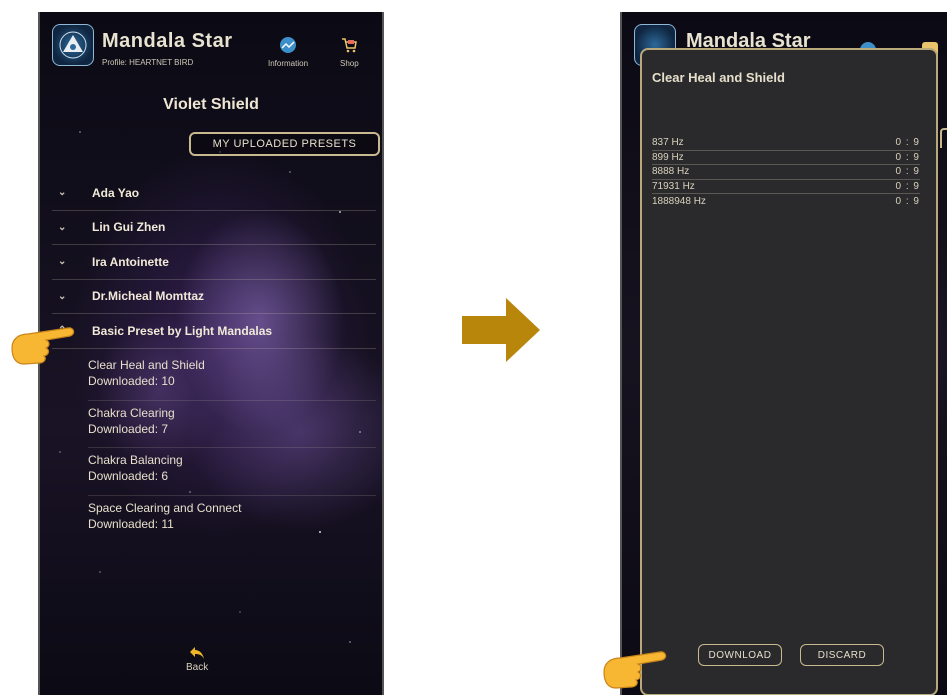 The height and width of the screenshot is (695, 947). What do you see at coordinates (232, 424) in the screenshot?
I see `preset-item: Chakra Clearing Downloaded: 7` at bounding box center [232, 424].